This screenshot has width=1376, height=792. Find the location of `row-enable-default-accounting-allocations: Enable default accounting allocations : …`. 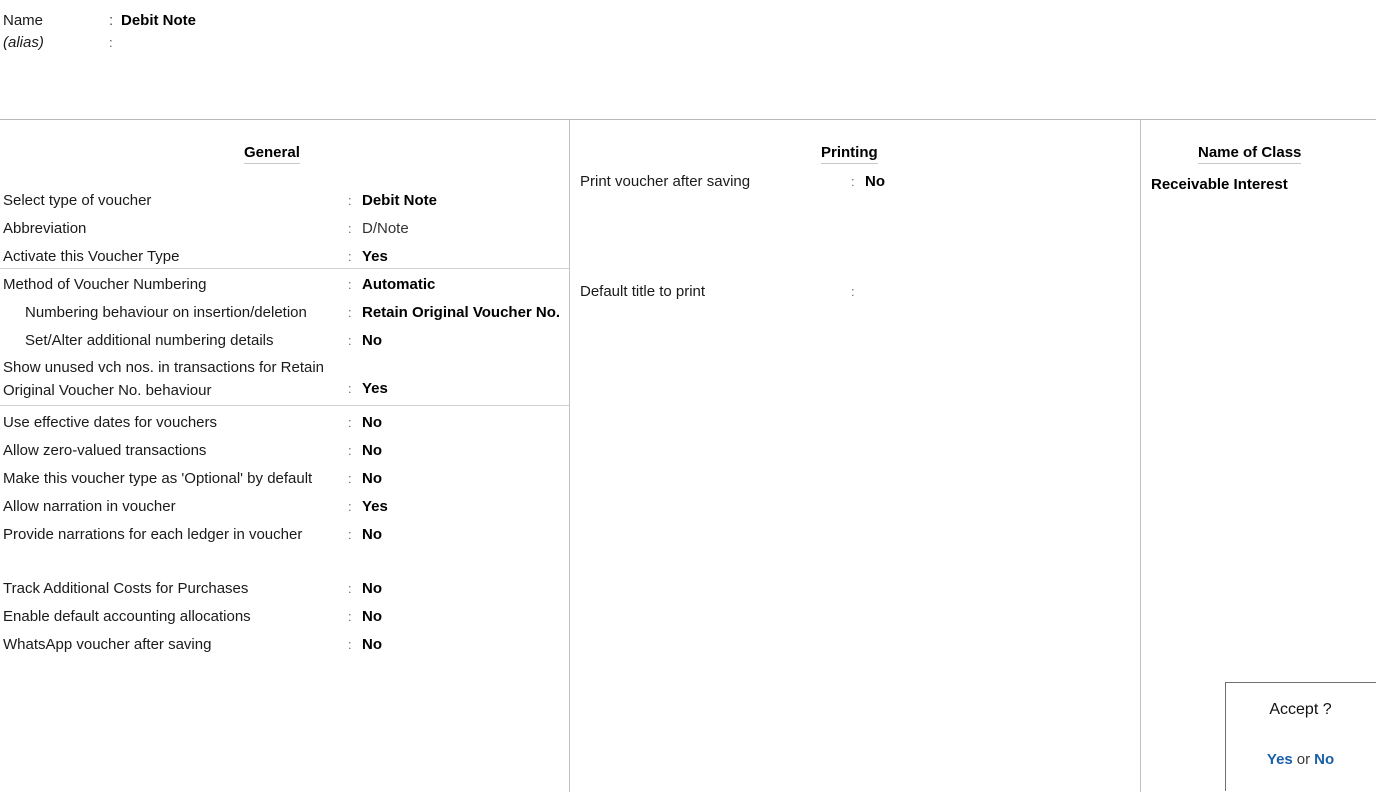

row-enable-default-accounting-allocations: Enable default accounting allocations : … is located at coordinates (283, 617).